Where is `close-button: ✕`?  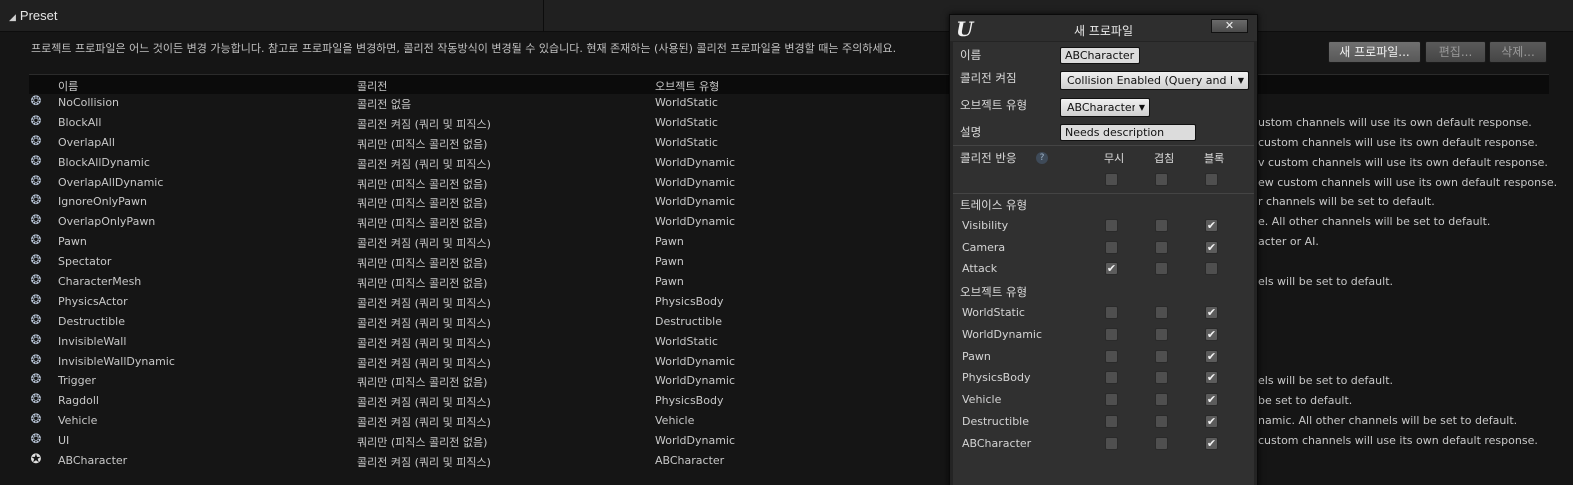 close-button: ✕ is located at coordinates (1229, 26).